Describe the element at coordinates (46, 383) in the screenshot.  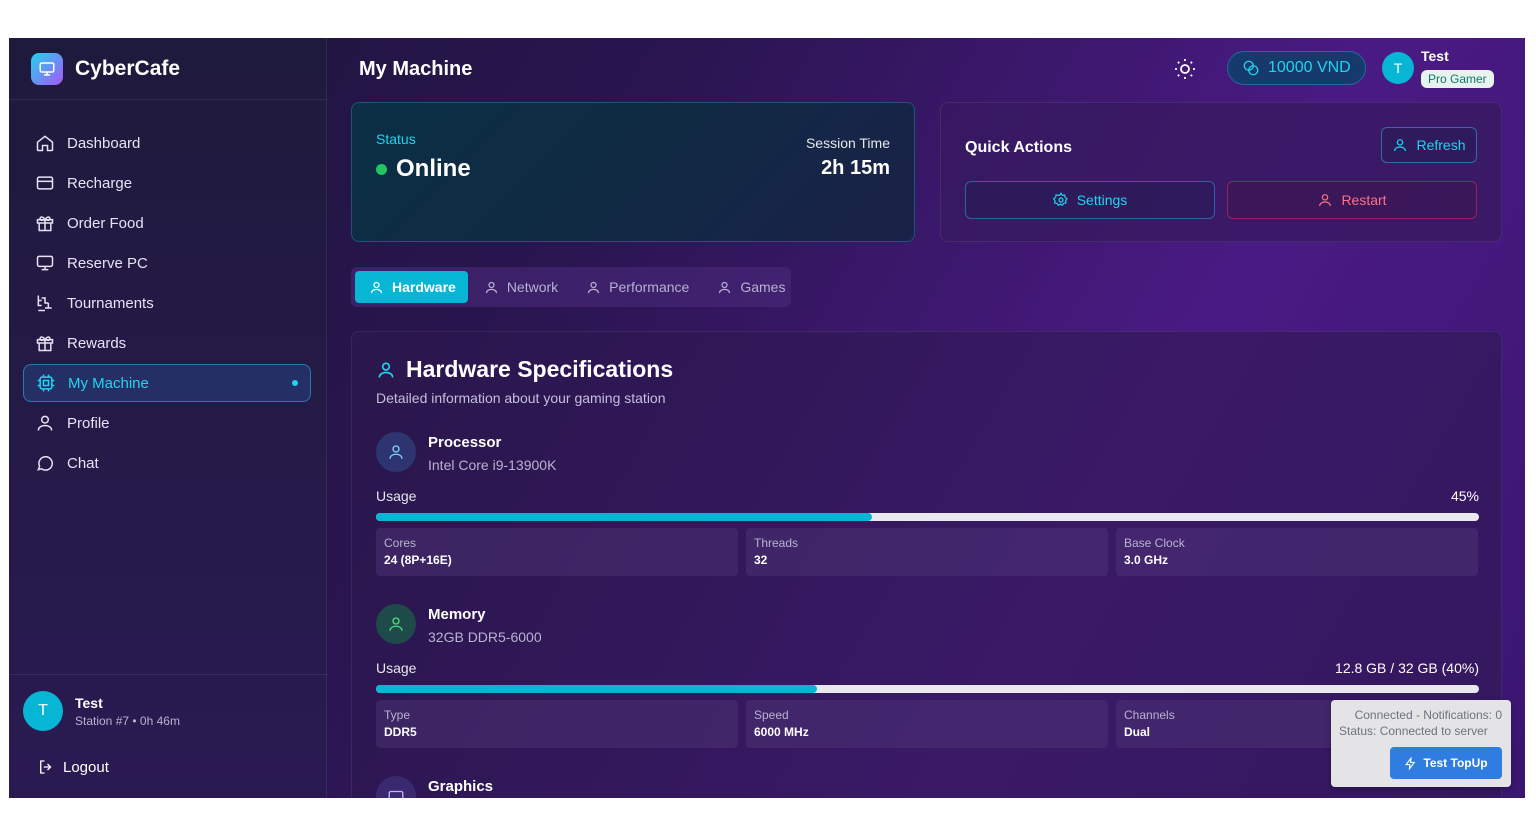
I see `cpu-icon` at that location.